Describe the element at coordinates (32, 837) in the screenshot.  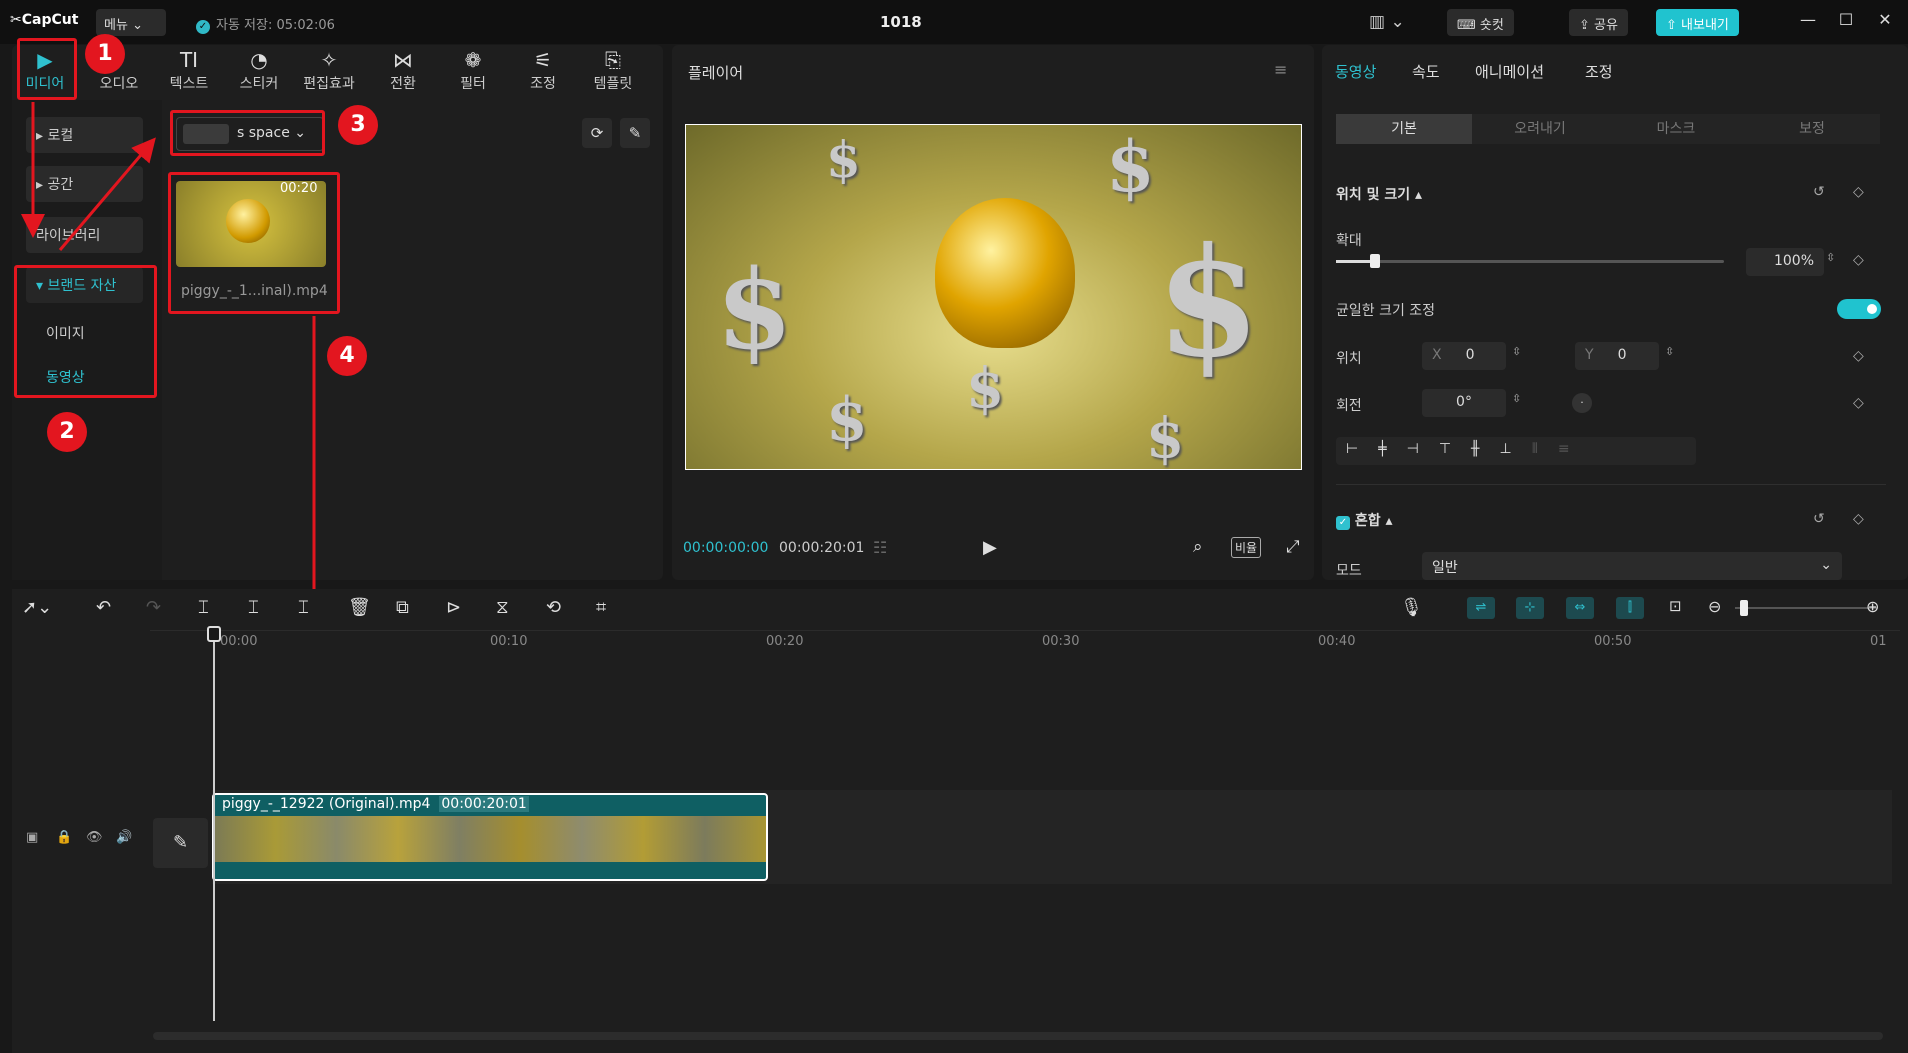
I see `track-video-icon: ▣` at that location.